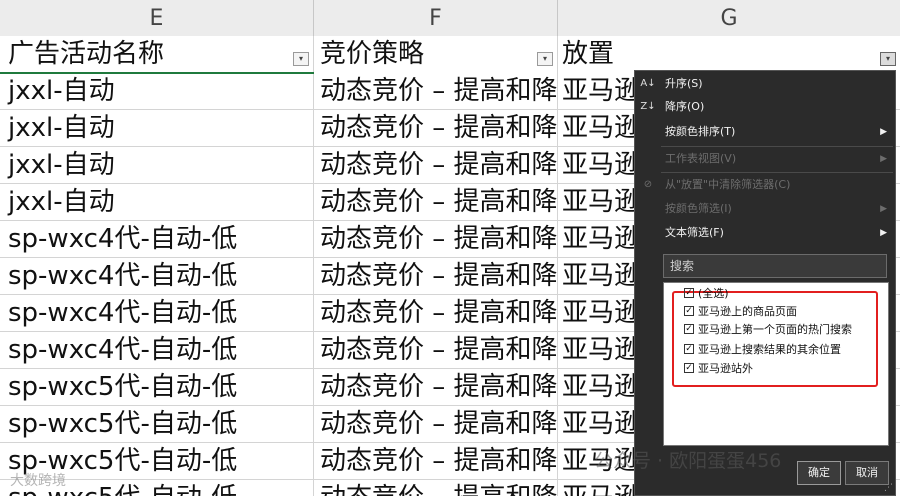 Image resolution: width=900 pixels, height=496 pixels. What do you see at coordinates (648, 106) in the screenshot?
I see `sort-descending-icon: Z↓` at bounding box center [648, 106].